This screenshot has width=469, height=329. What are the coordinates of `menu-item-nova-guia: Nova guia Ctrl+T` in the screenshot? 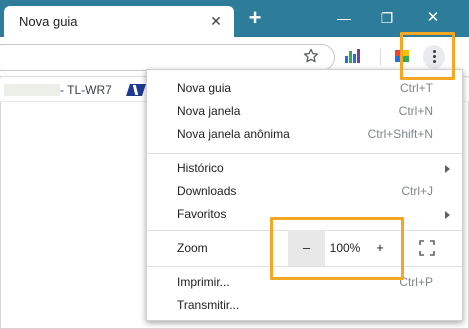 It's located at (304, 89).